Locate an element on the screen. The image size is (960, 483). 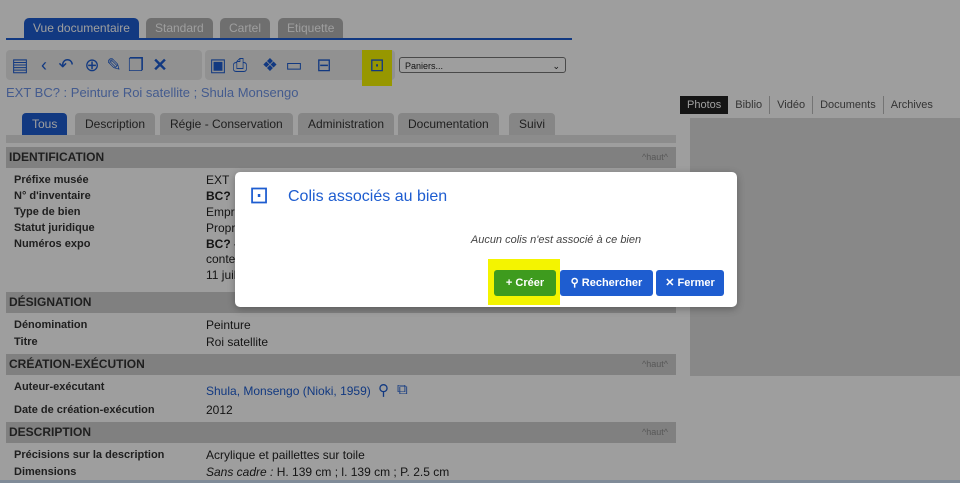
create-label: Créer is located at coordinates (530, 283).